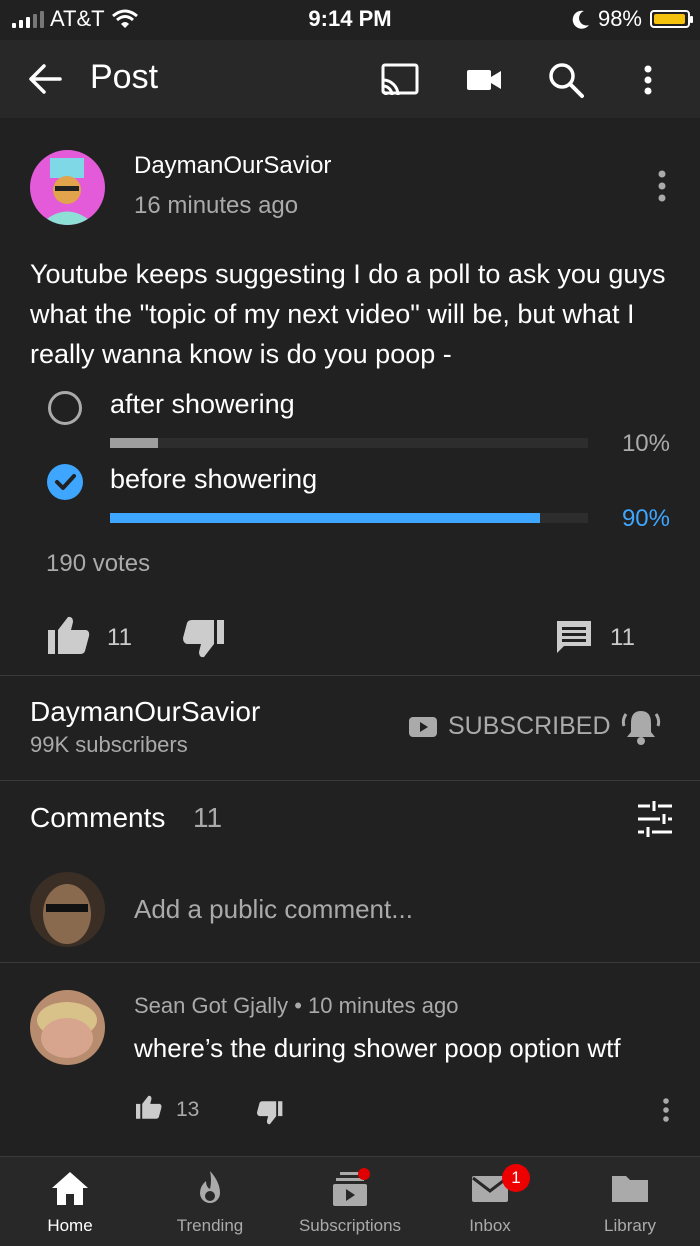  I want to click on comment-time: 10 minutes ago, so click(383, 1005).